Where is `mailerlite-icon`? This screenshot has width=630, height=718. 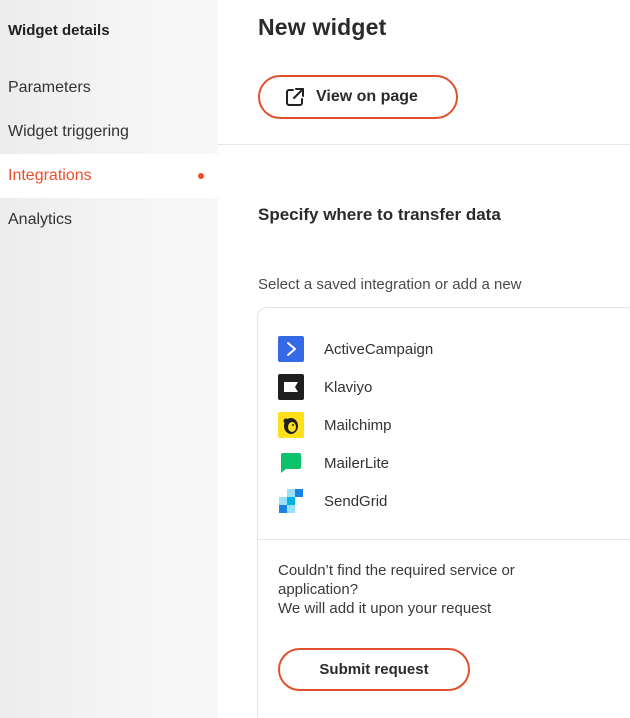 mailerlite-icon is located at coordinates (291, 463).